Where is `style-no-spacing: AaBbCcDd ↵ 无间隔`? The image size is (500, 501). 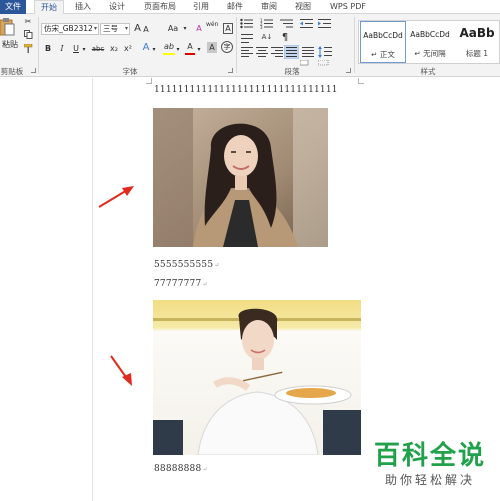
style-no-spacing: AaBbCcDd ↵ 无间隔 is located at coordinates (430, 42).